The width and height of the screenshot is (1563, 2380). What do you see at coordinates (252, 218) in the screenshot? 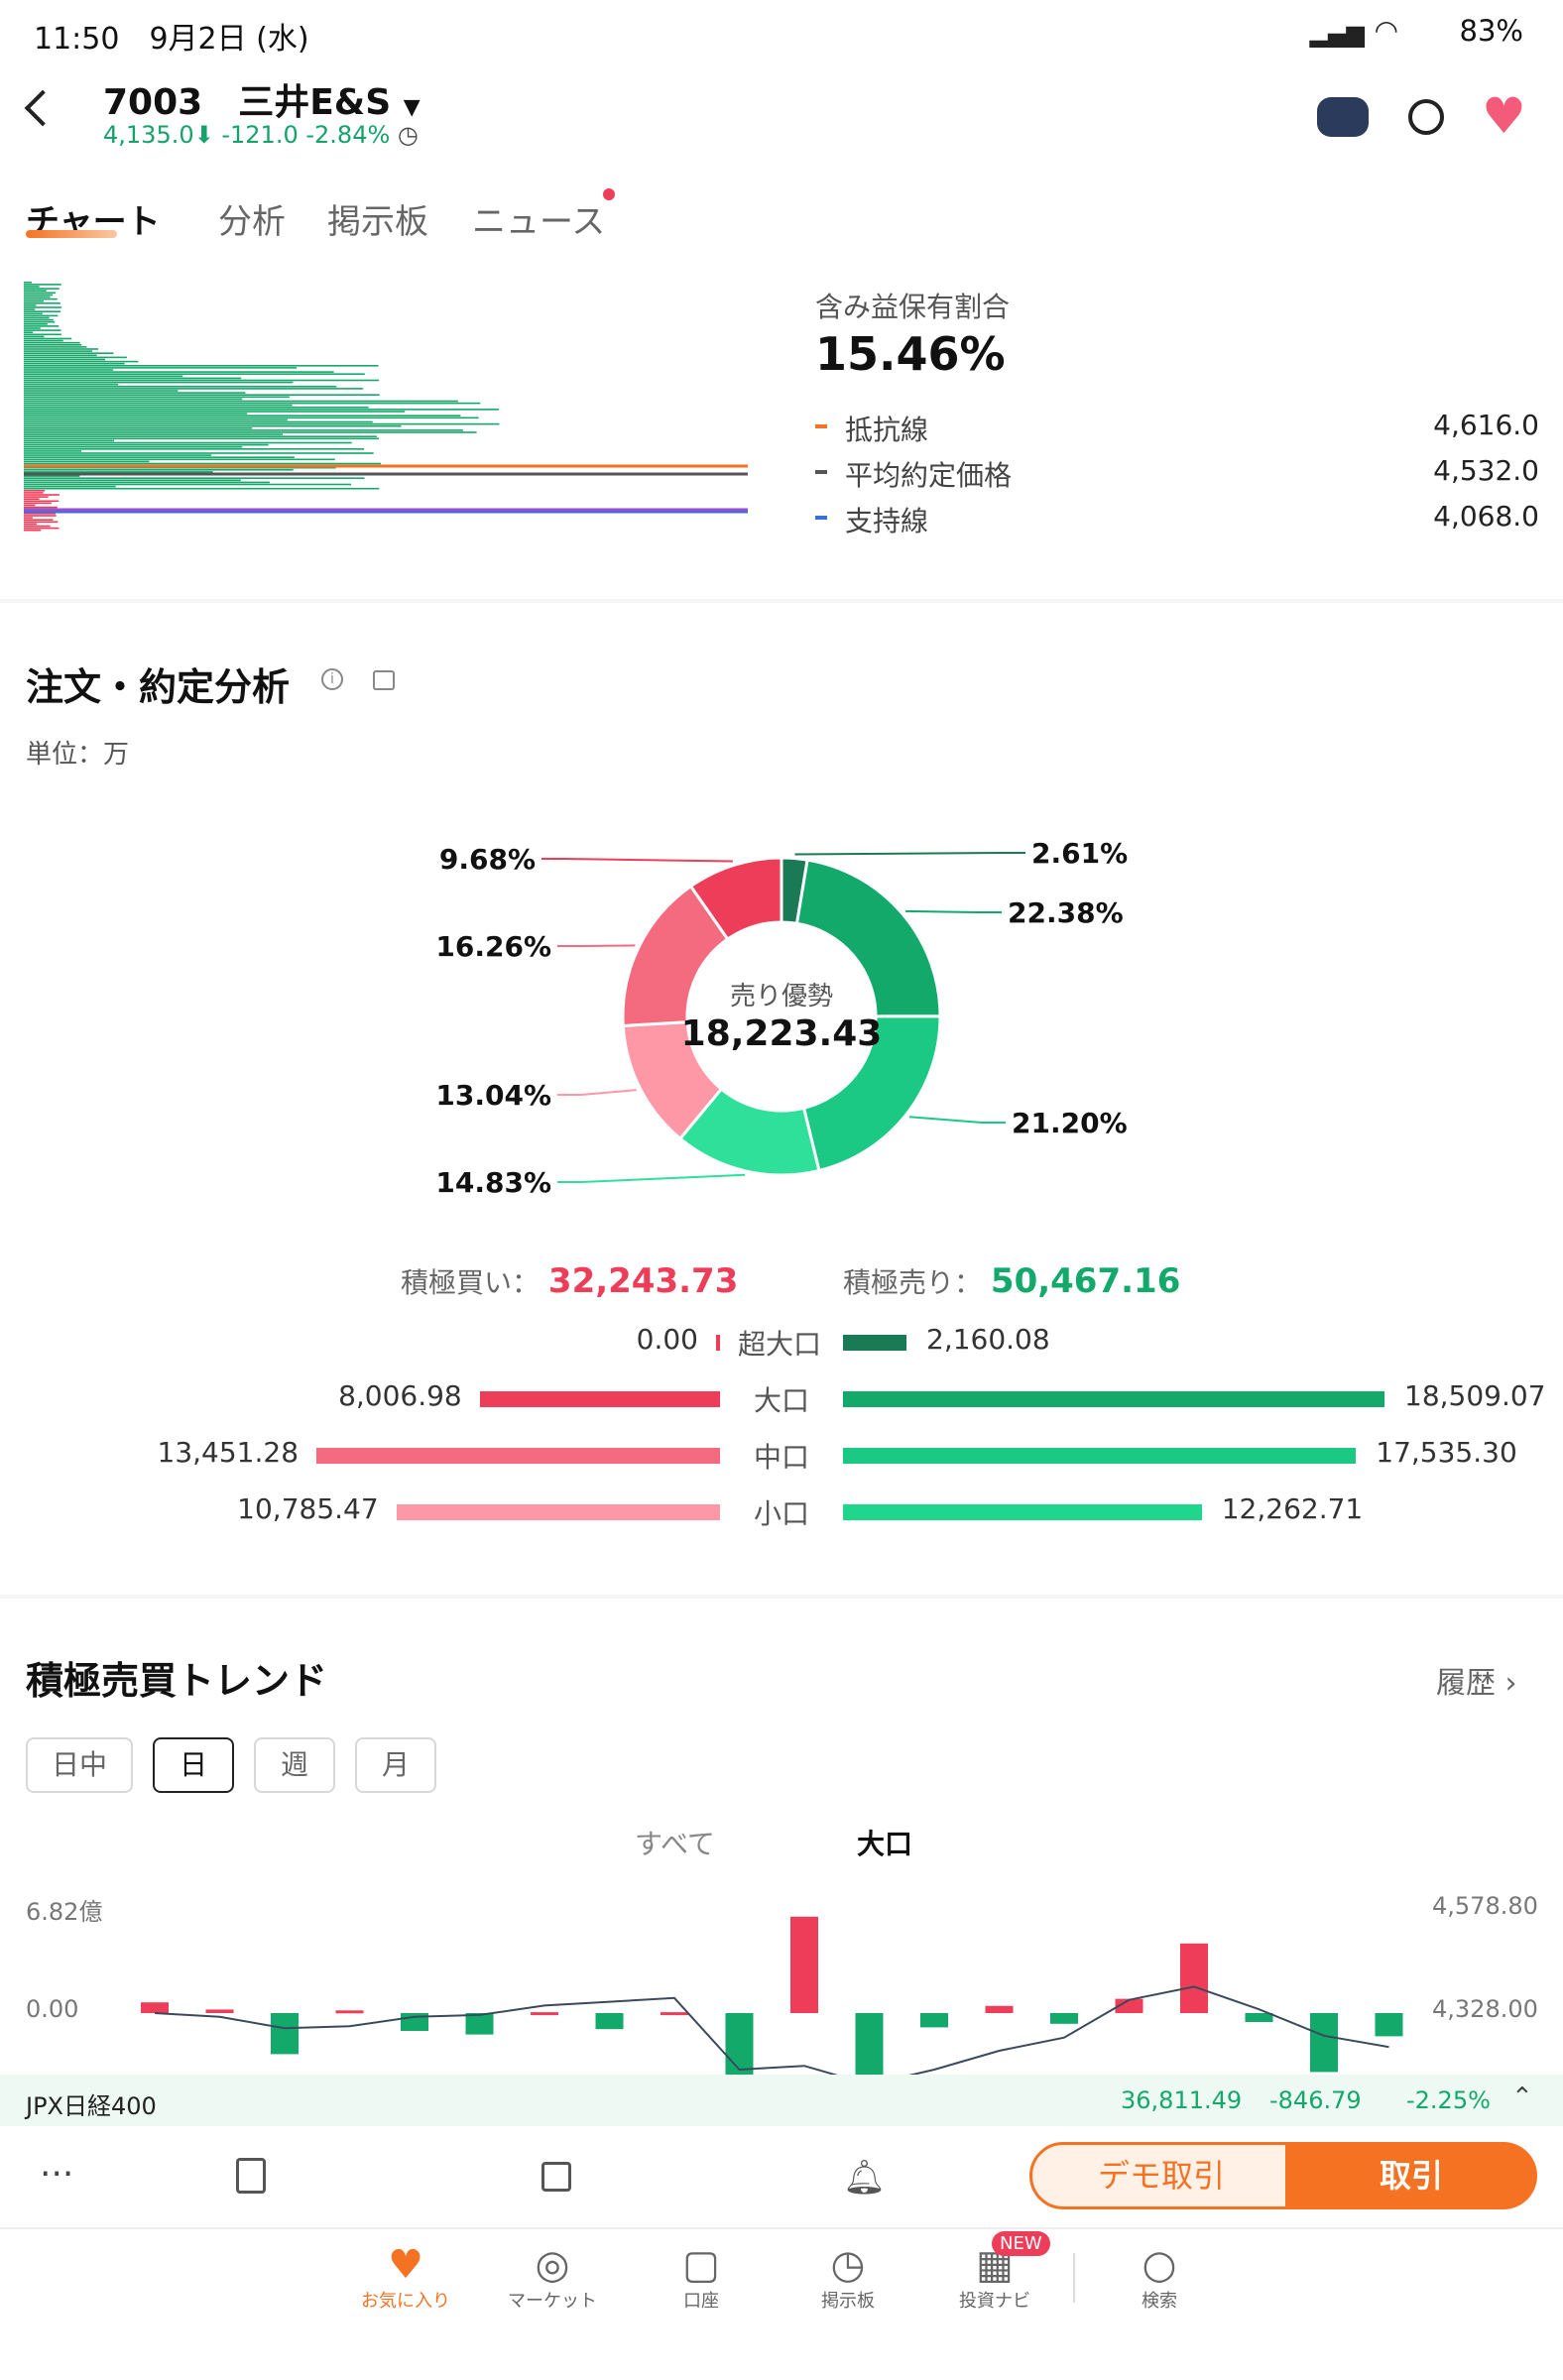
I see `tab-analysis: 分析` at bounding box center [252, 218].